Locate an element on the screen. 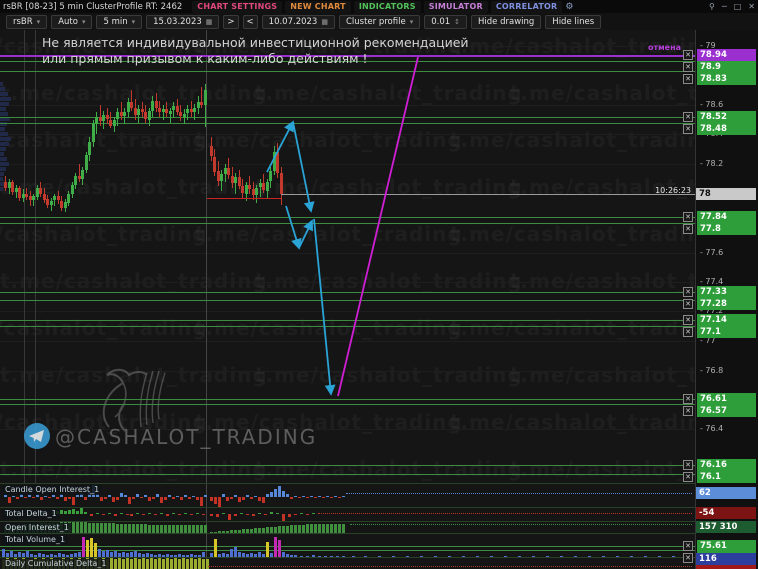 The width and height of the screenshot is (758, 569). settings-gear-icon: ⚙ is located at coordinates (569, 7).